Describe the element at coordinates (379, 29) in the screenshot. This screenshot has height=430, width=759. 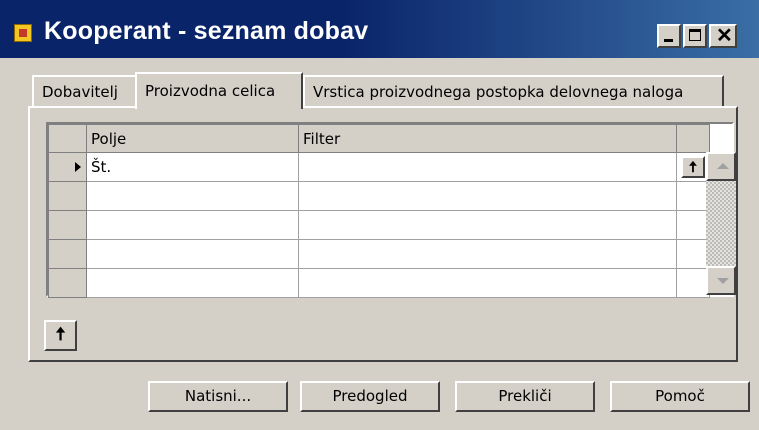
I see `title-bar: Kooperant - seznam dobav ✕` at that location.